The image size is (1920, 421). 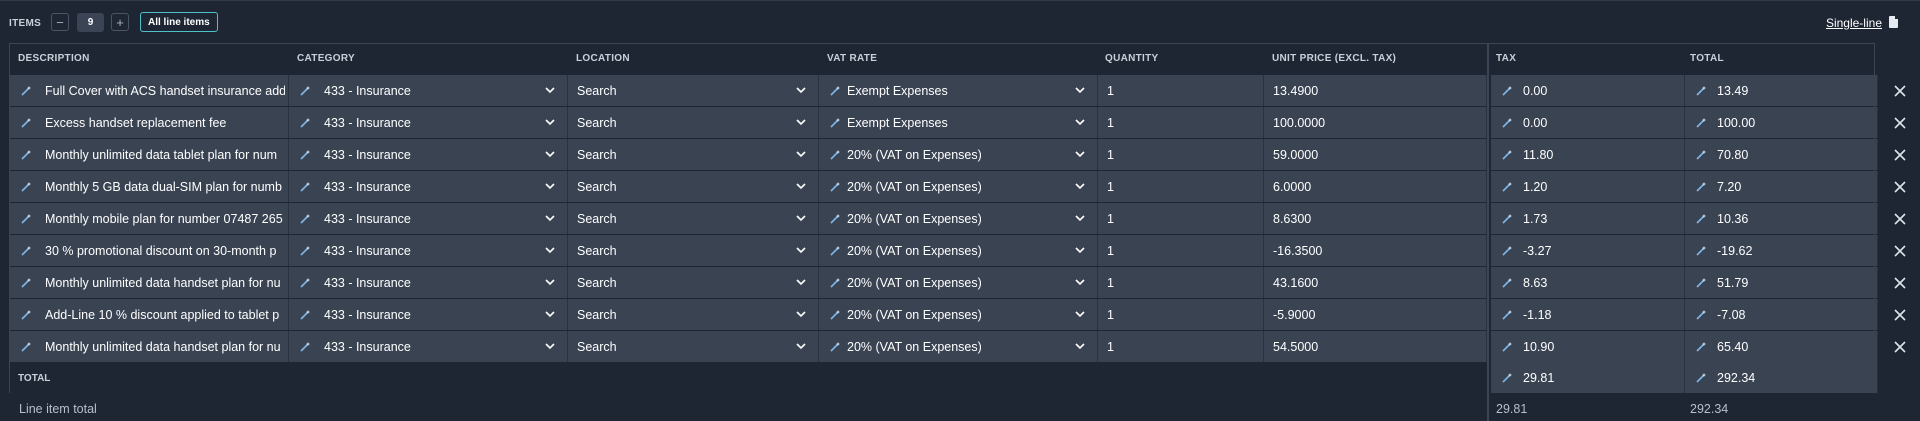 I want to click on unit-price-field: 13.4900, so click(x=1375, y=90).